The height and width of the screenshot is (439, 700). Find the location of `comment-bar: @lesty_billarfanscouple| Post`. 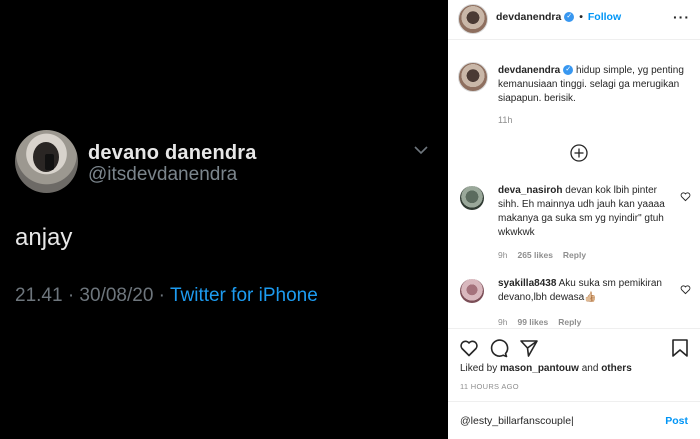

comment-bar: @lesty_billarfanscouple| Post is located at coordinates (574, 420).